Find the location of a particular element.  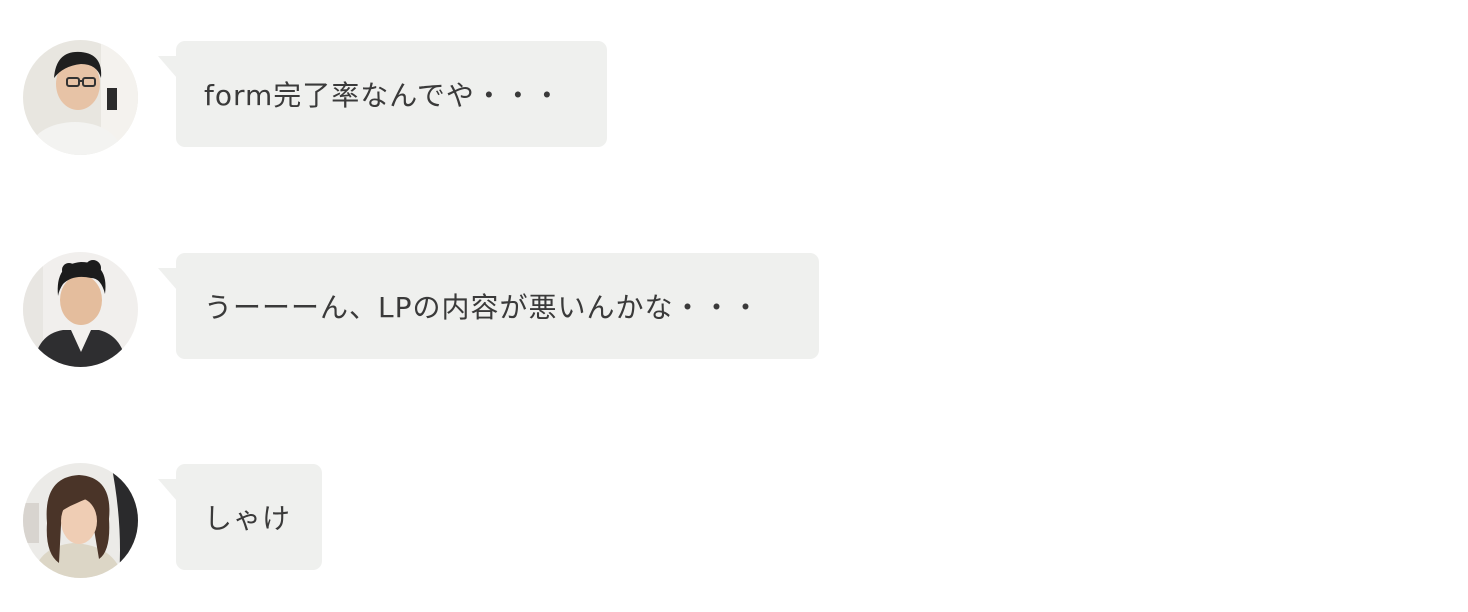

message-text: form完了率なんでや・・・ is located at coordinates (383, 95).